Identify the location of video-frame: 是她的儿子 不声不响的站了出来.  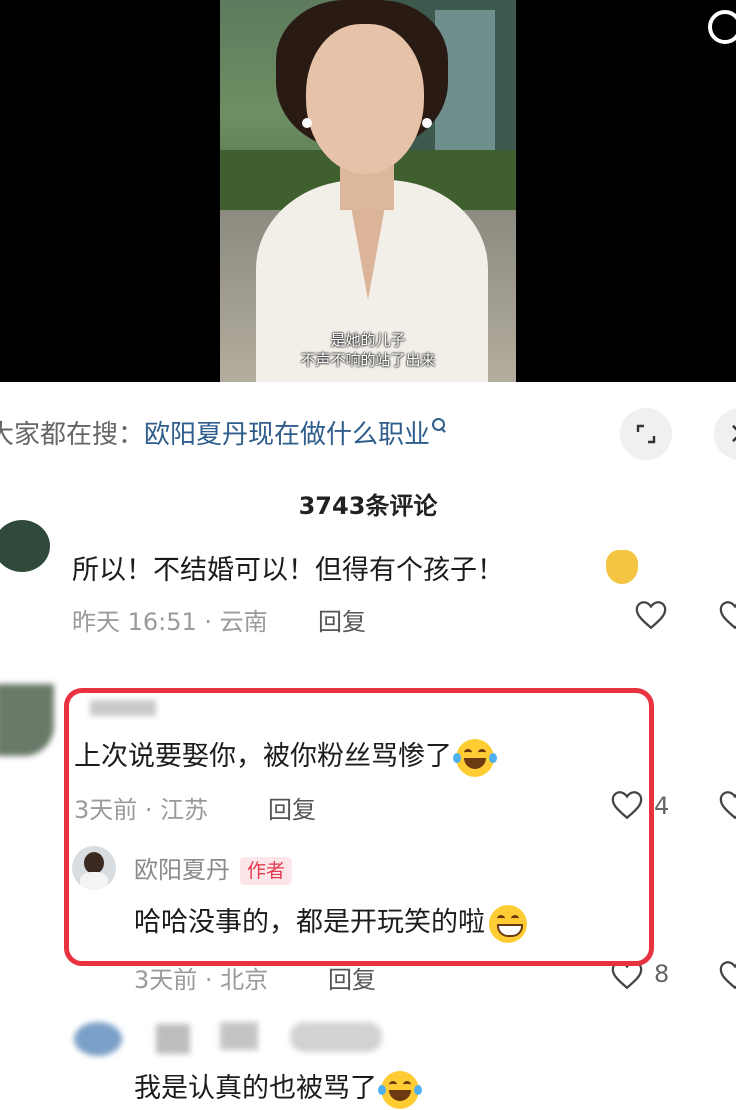
(368, 191).